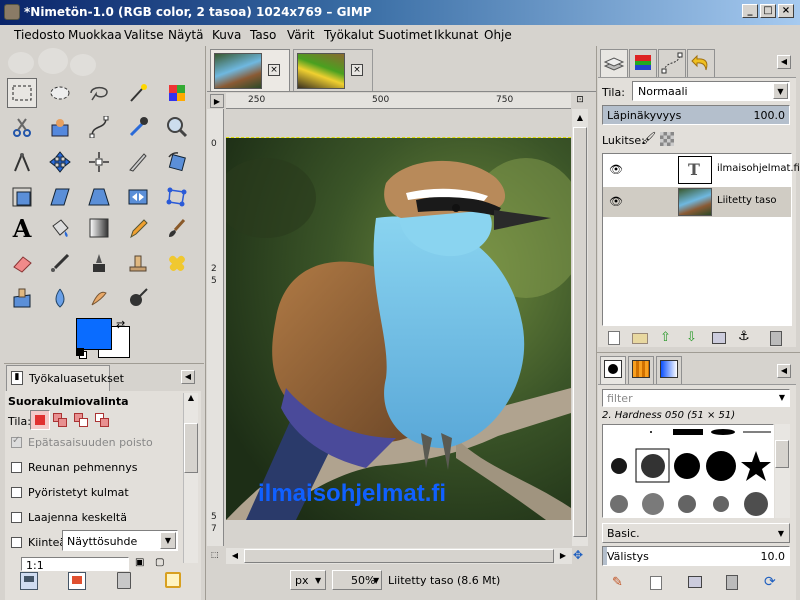  What do you see at coordinates (697, 202) in the screenshot?
I see `layer-row: 👁 Liitetty taso` at bounding box center [697, 202].